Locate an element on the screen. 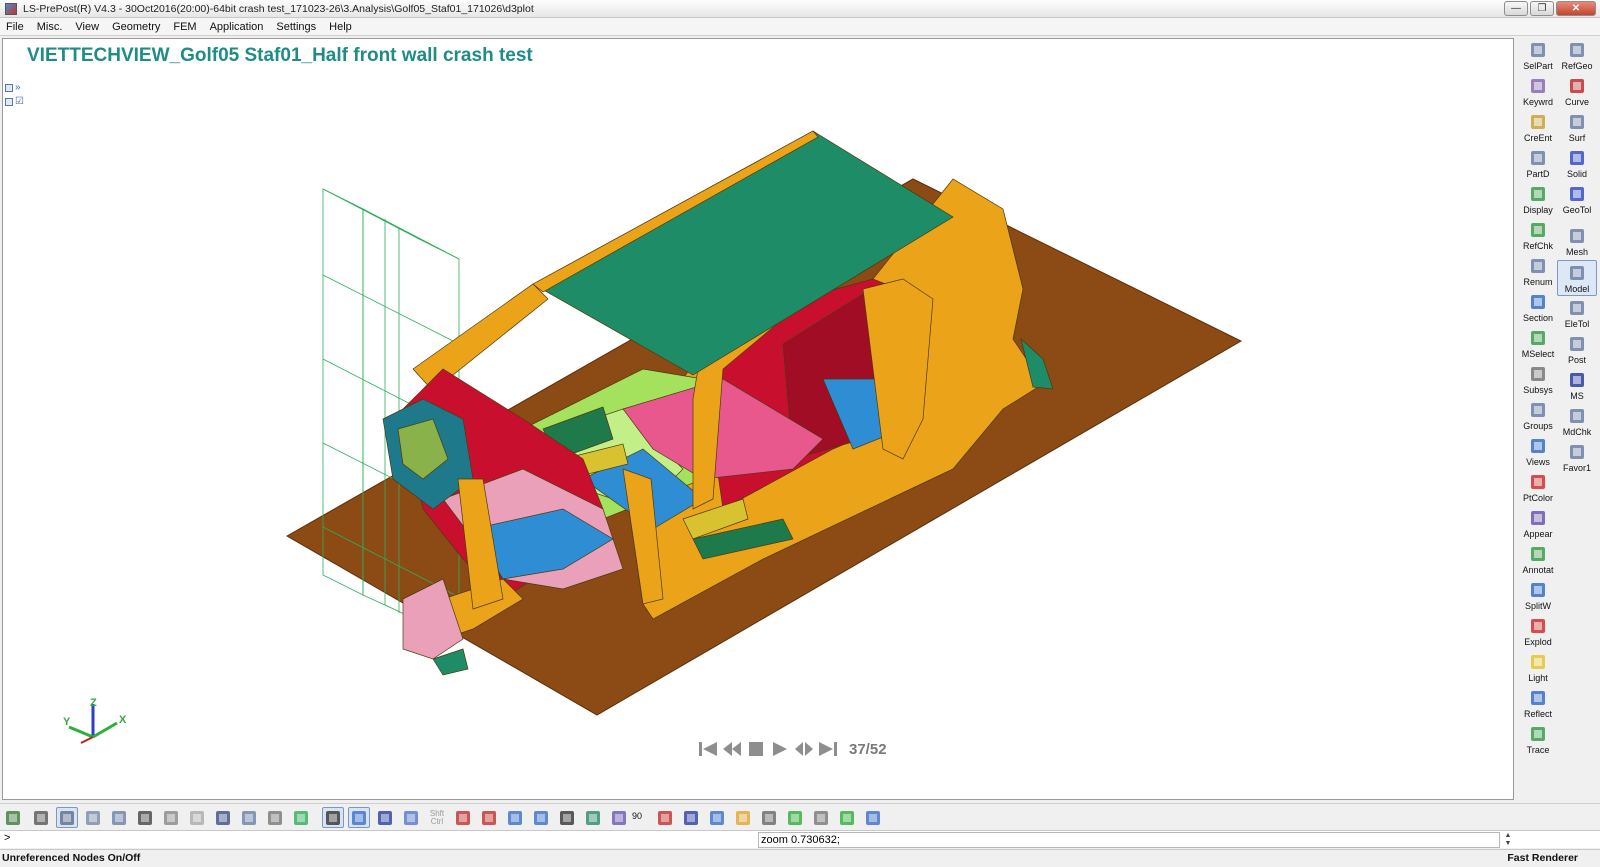 This screenshot has height=867, width=1600. tool-trace-button: Trace is located at coordinates (1538, 740).